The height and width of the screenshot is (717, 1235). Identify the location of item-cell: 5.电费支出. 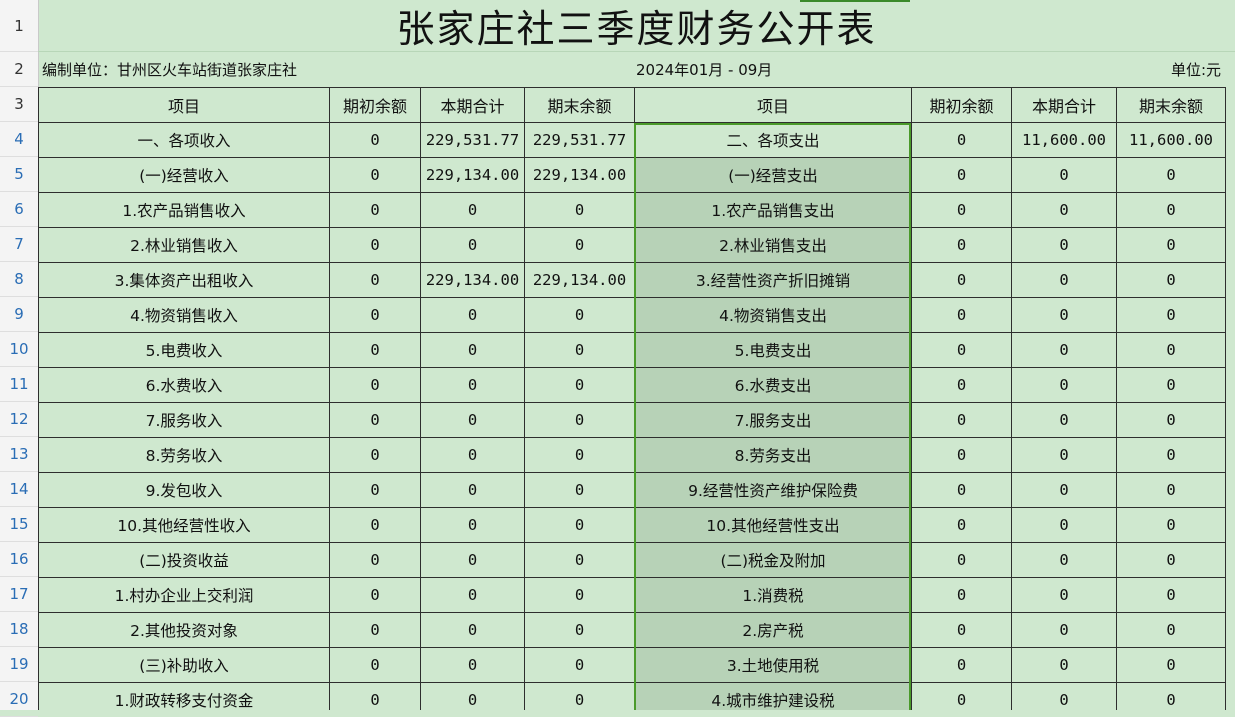
(773, 350).